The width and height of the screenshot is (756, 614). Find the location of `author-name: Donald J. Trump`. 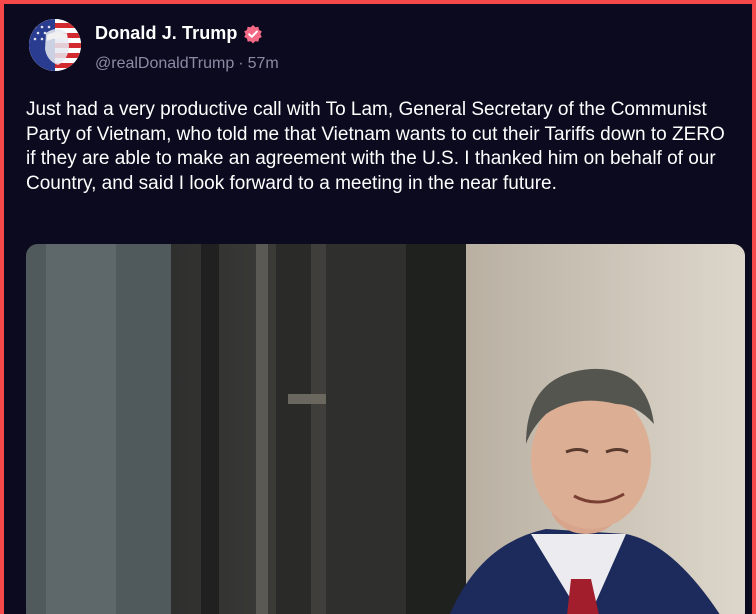

author-name: Donald J. Trump is located at coordinates (166, 33).